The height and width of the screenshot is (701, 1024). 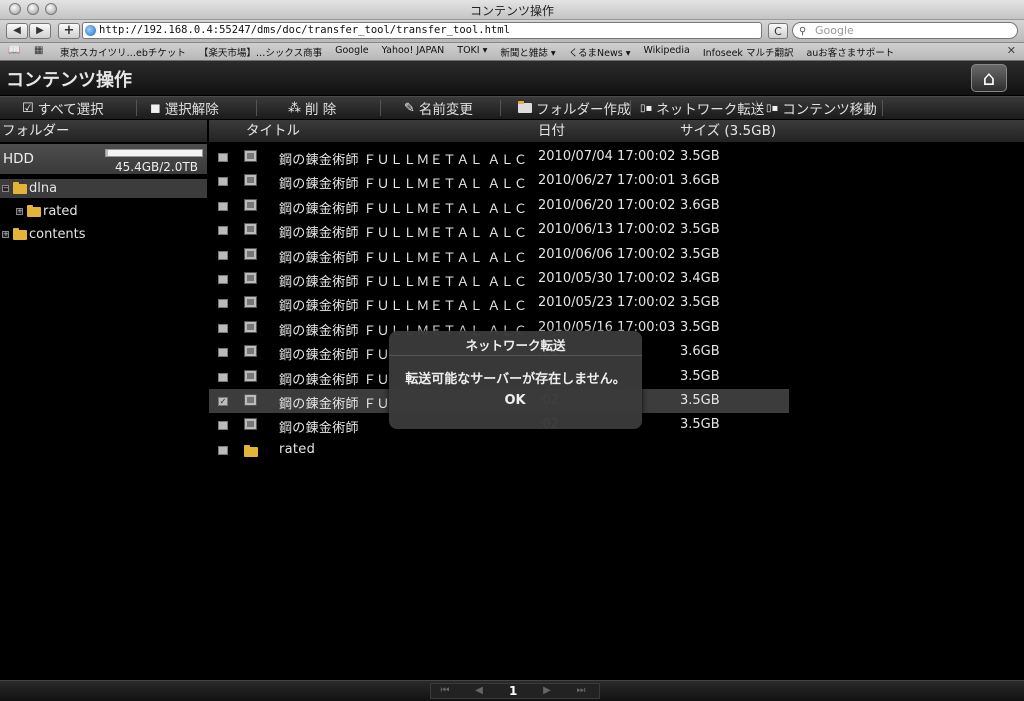 I want to click on bookmark-item: くるまNews ▾, so click(x=600, y=52).